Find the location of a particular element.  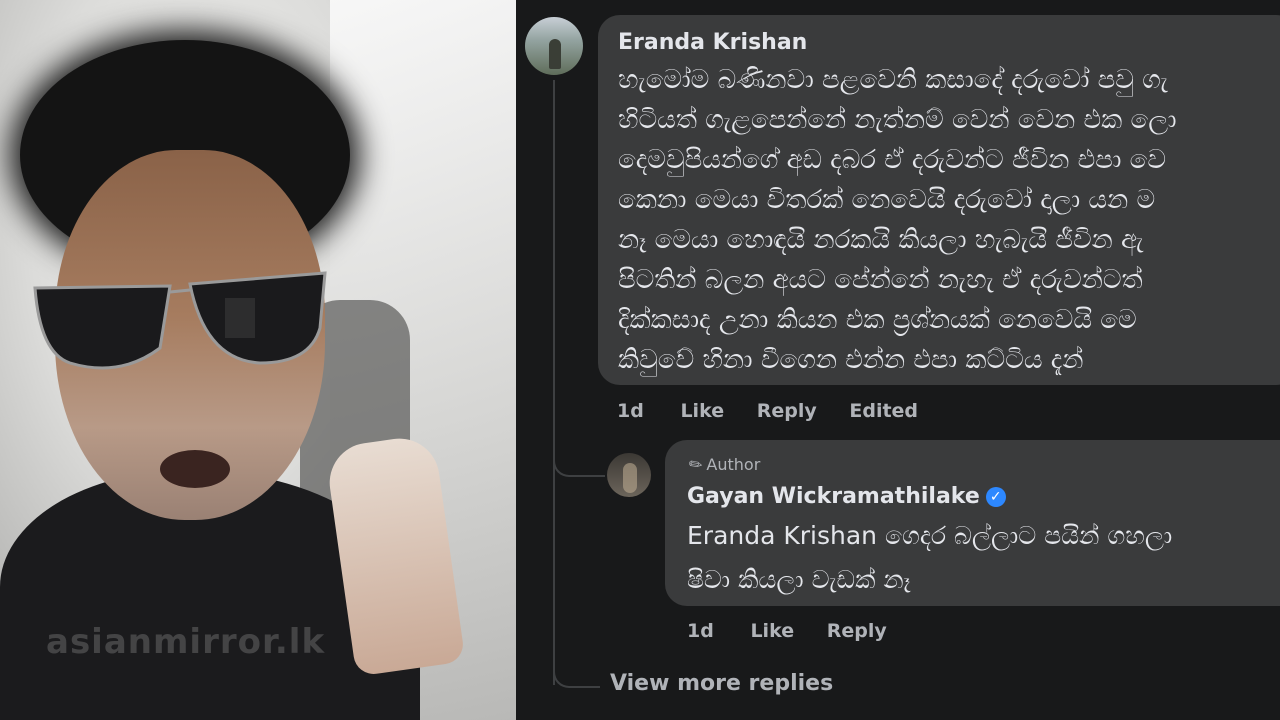

comment-line: පිටතින් බලන අයට පේන්නේ නැහැ ඒ දරුවන්ටත් is located at coordinates (880, 280).